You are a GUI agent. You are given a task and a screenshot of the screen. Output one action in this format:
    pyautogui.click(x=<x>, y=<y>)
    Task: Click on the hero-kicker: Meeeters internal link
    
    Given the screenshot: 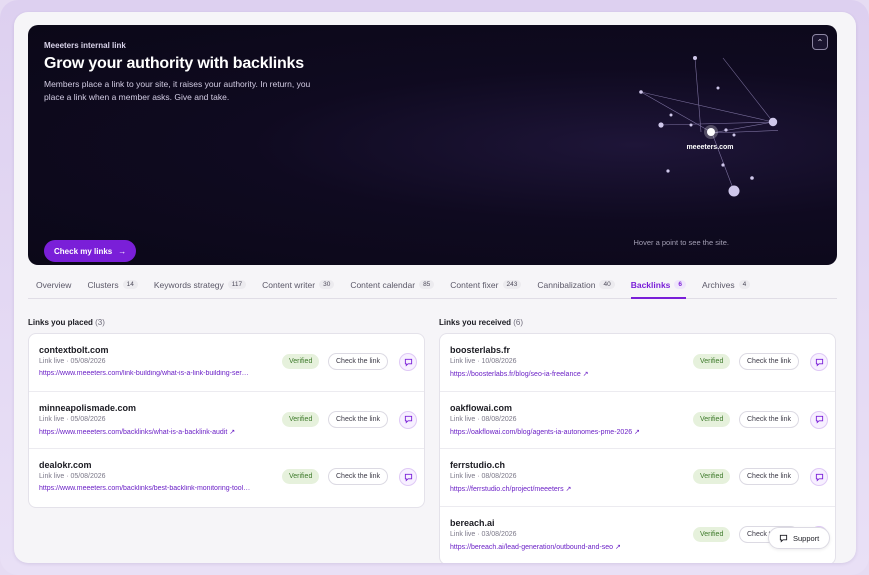 What is the action you would take?
    pyautogui.click(x=85, y=45)
    